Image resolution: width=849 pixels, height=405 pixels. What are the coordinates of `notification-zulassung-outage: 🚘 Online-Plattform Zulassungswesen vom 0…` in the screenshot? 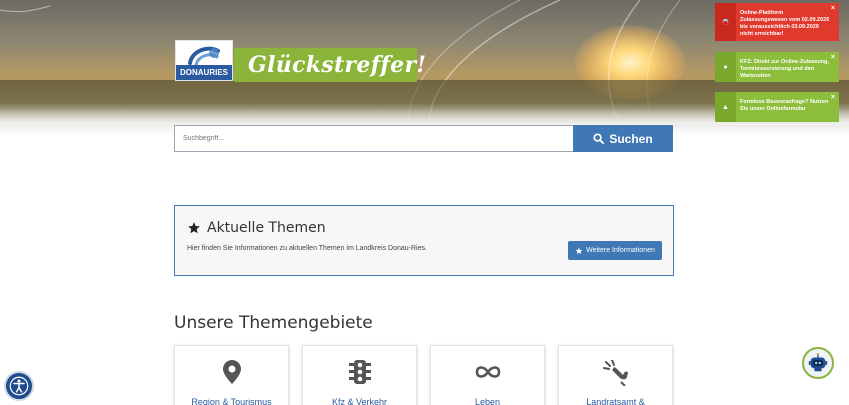 It's located at (777, 22).